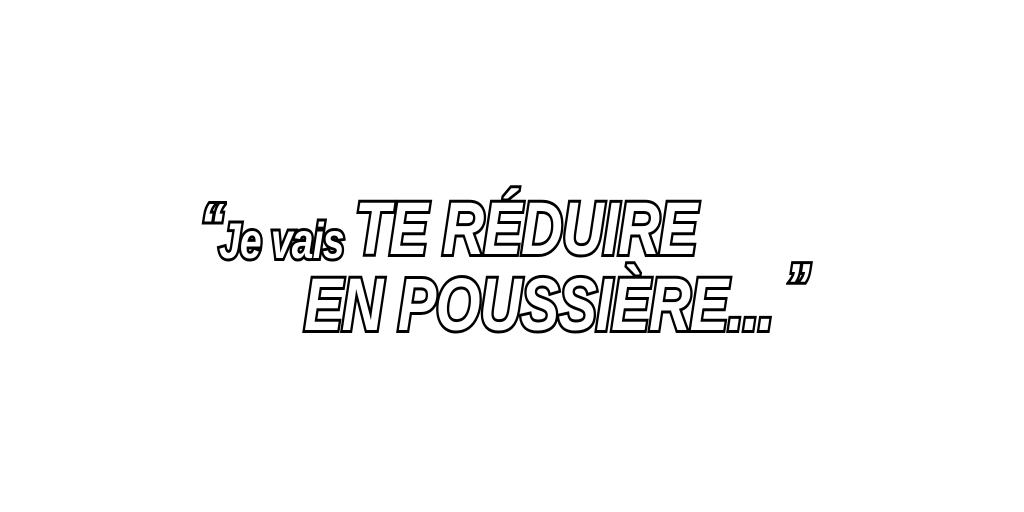 The image size is (1024, 512). Describe the element at coordinates (797, 286) in the screenshot. I see `closing-quote-mark: ”` at that location.